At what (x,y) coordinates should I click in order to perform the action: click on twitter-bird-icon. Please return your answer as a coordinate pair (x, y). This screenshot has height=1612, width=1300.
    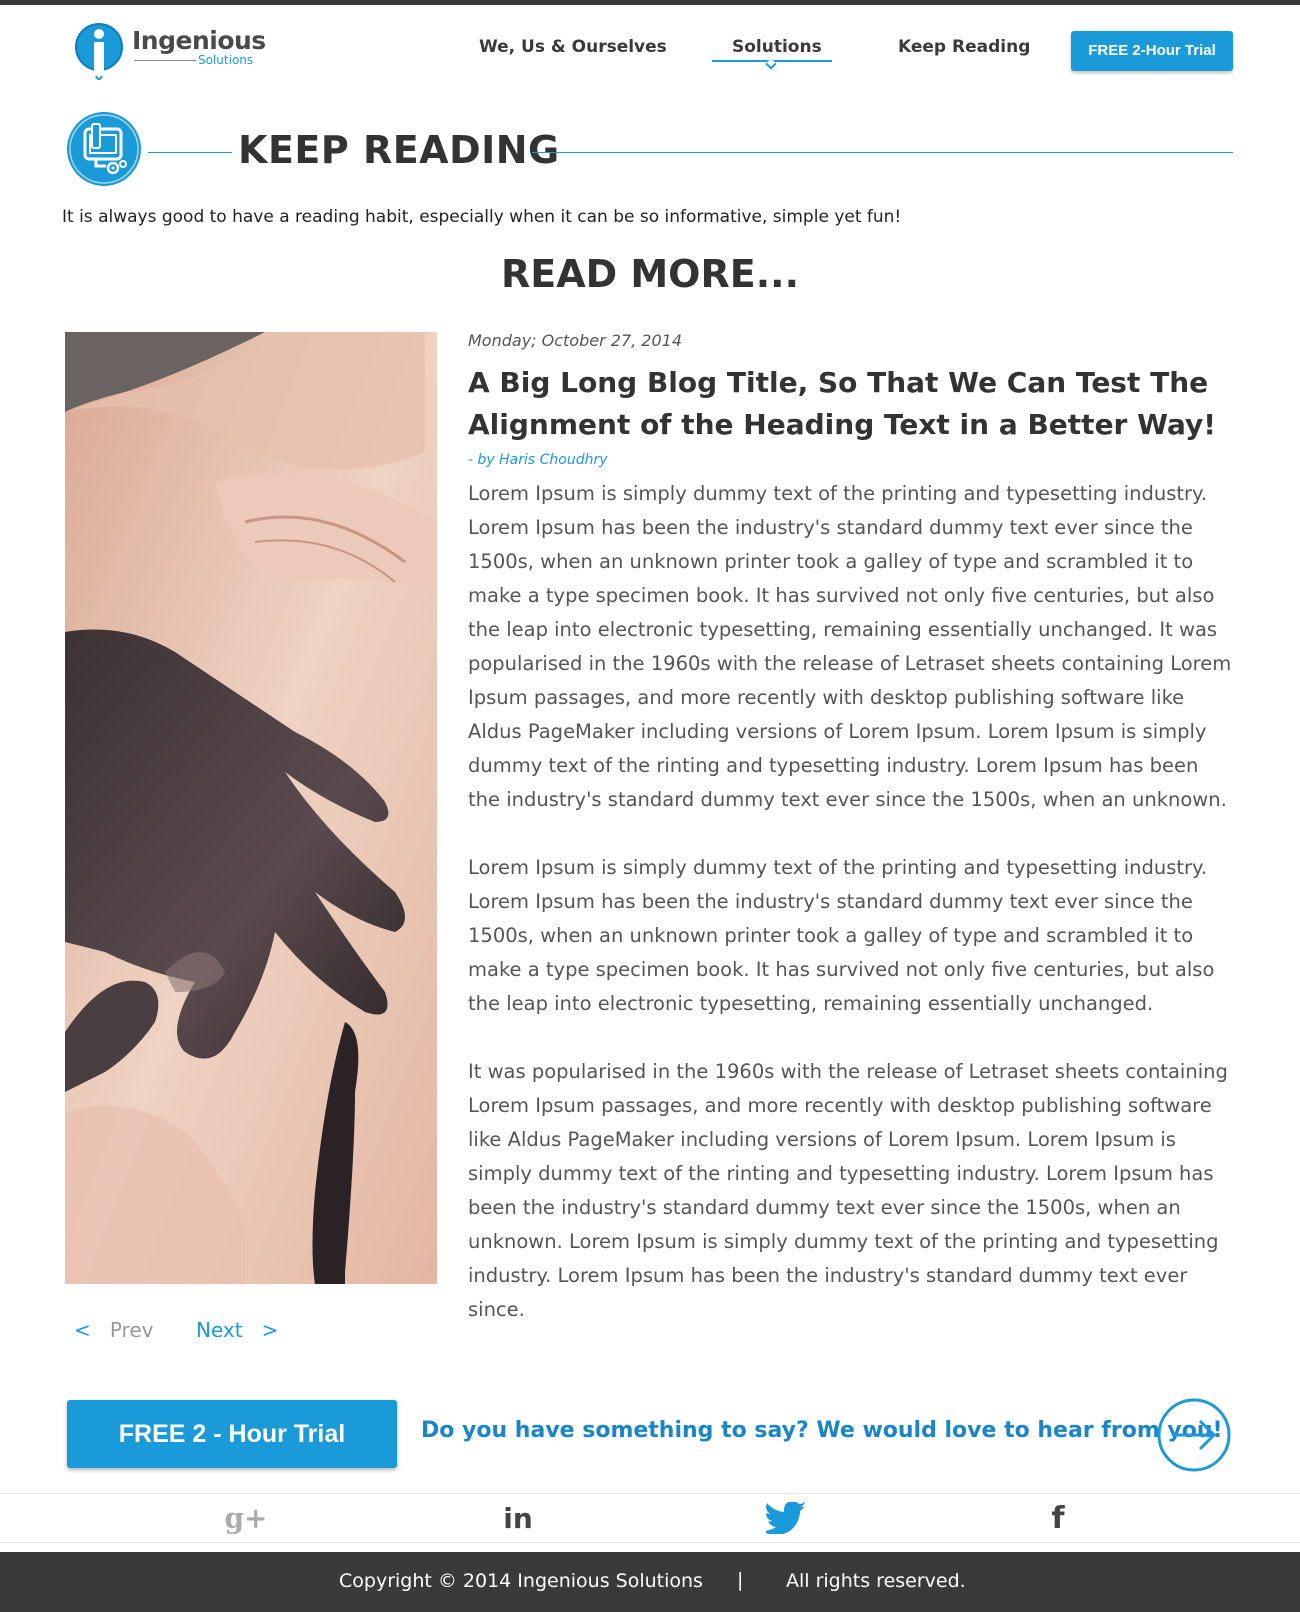
    Looking at the image, I should click on (786, 1518).